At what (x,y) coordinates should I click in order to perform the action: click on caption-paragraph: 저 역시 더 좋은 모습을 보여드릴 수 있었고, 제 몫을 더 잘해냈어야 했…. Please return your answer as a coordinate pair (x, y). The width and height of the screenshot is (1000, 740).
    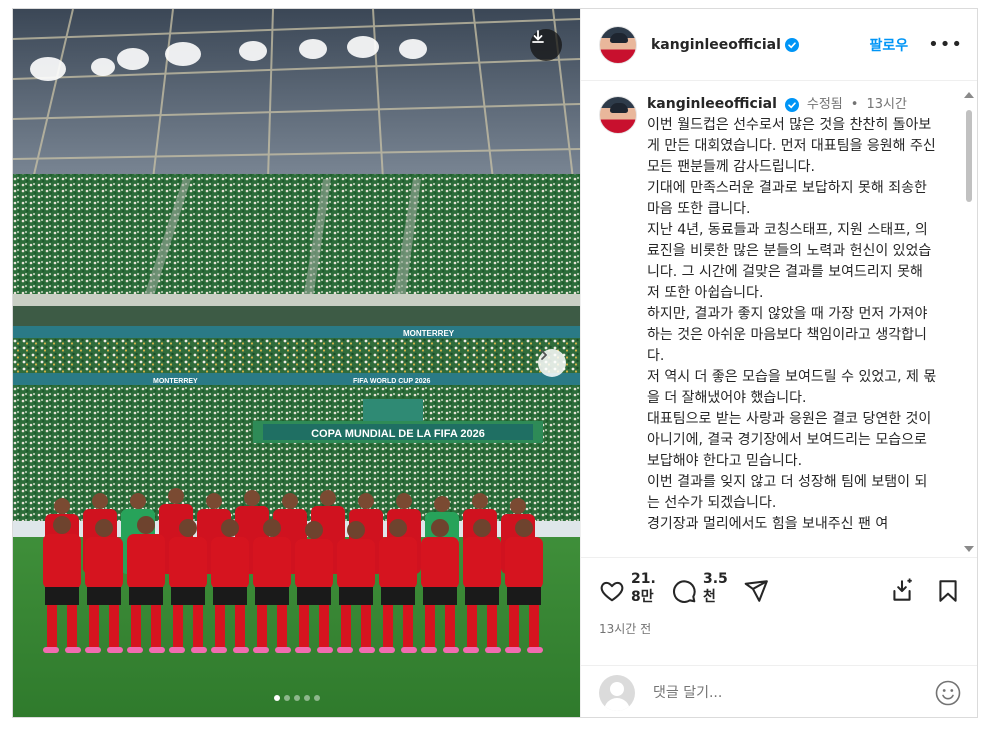
    Looking at the image, I should click on (792, 387).